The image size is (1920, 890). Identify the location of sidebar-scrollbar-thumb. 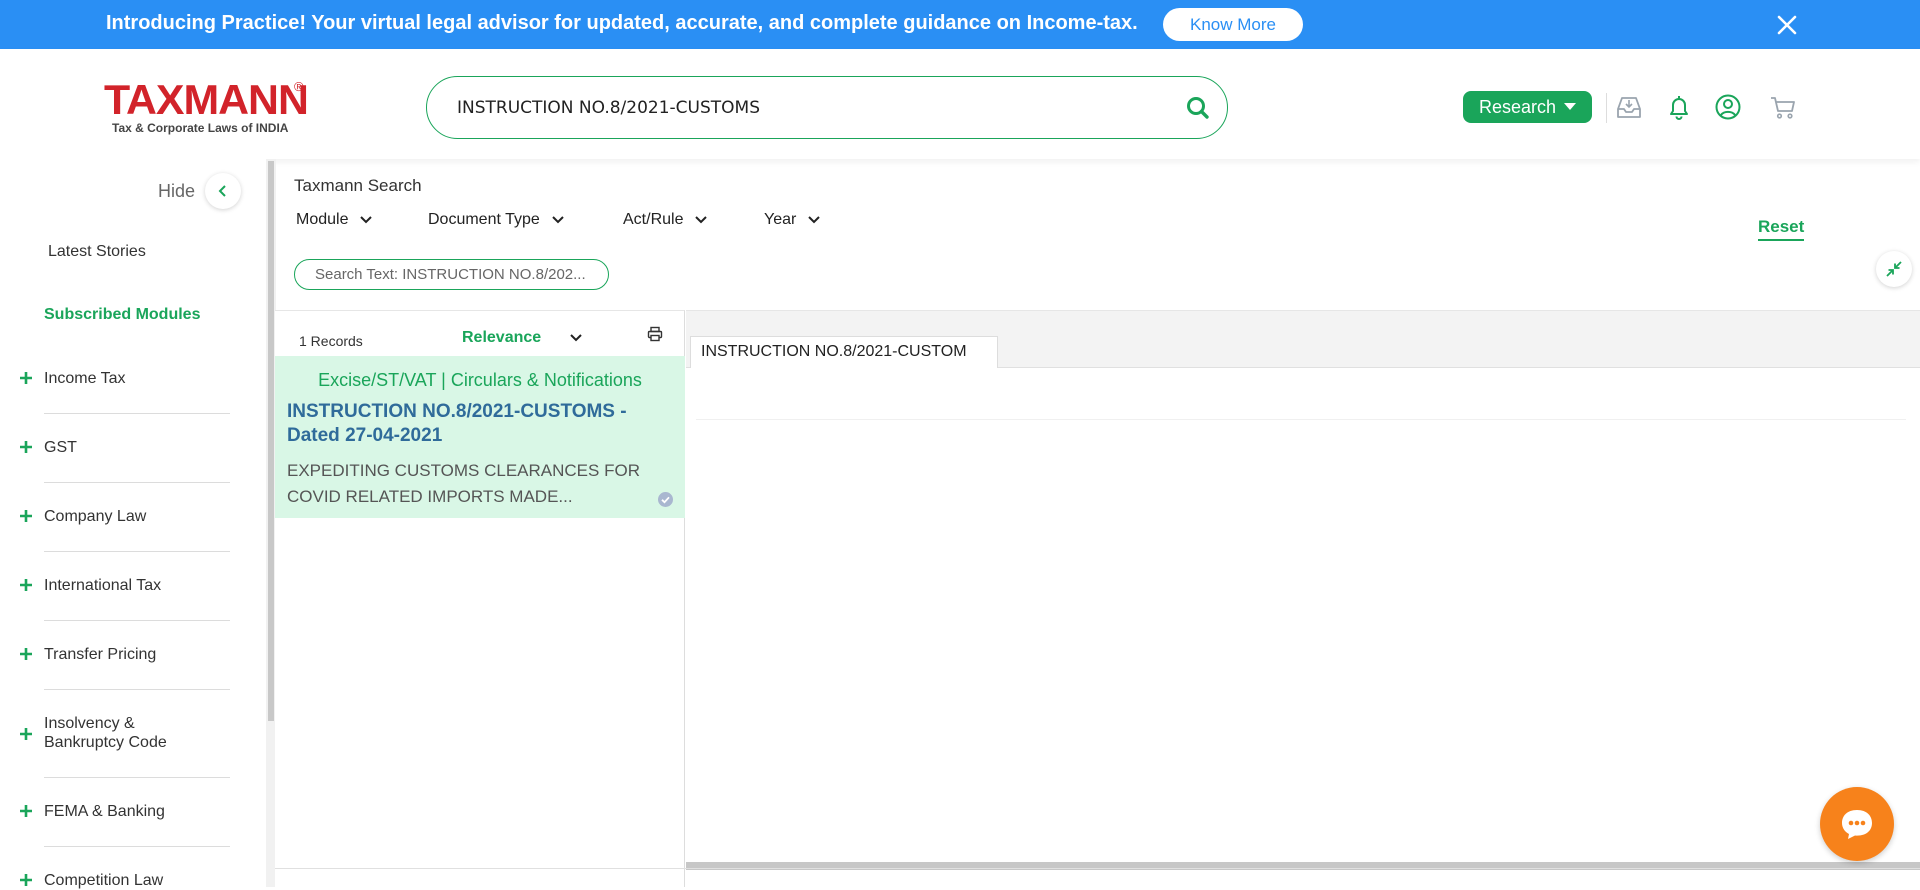
(271, 441).